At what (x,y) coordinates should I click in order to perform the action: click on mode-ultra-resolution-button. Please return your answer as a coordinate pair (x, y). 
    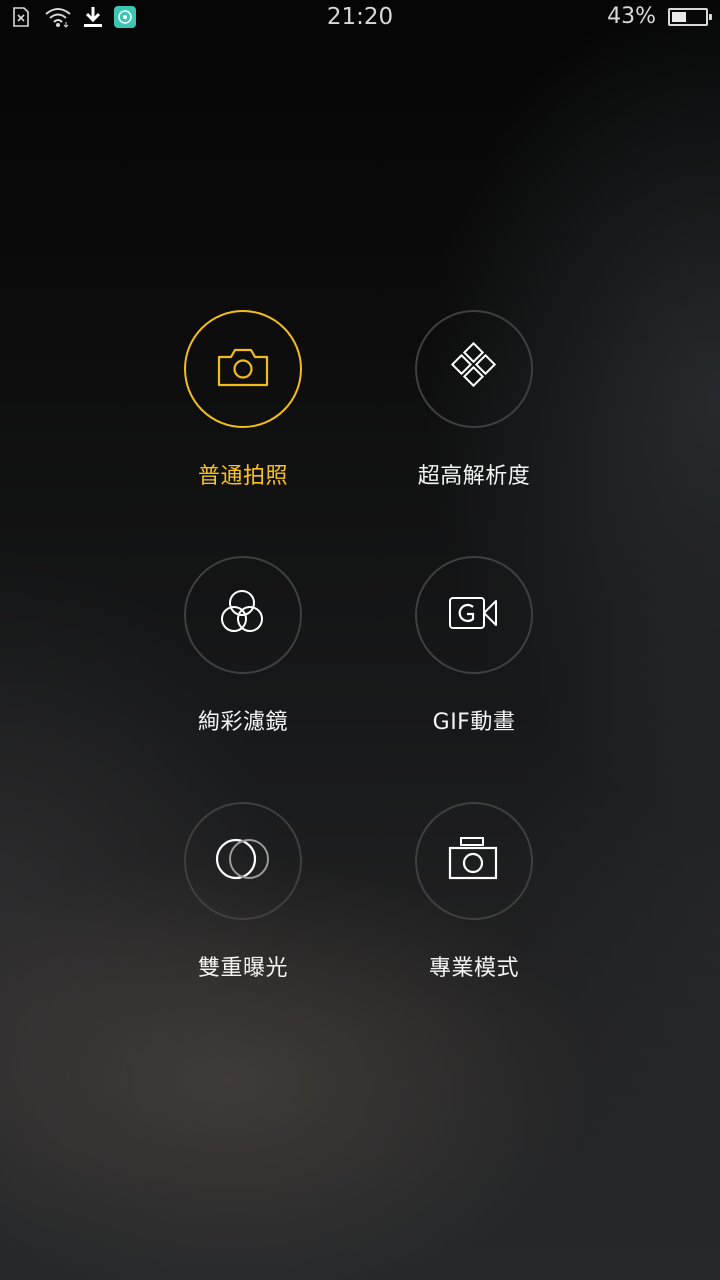
    Looking at the image, I should click on (474, 369).